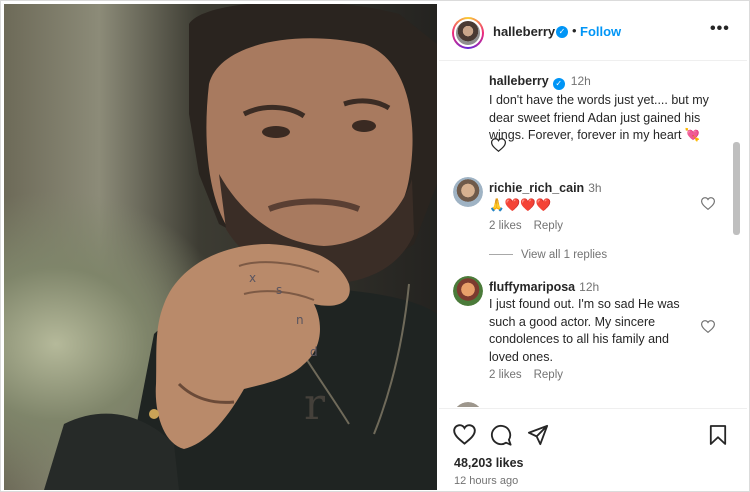  What do you see at coordinates (489, 463) in the screenshot?
I see `likes-count: 48,203 likes` at bounding box center [489, 463].